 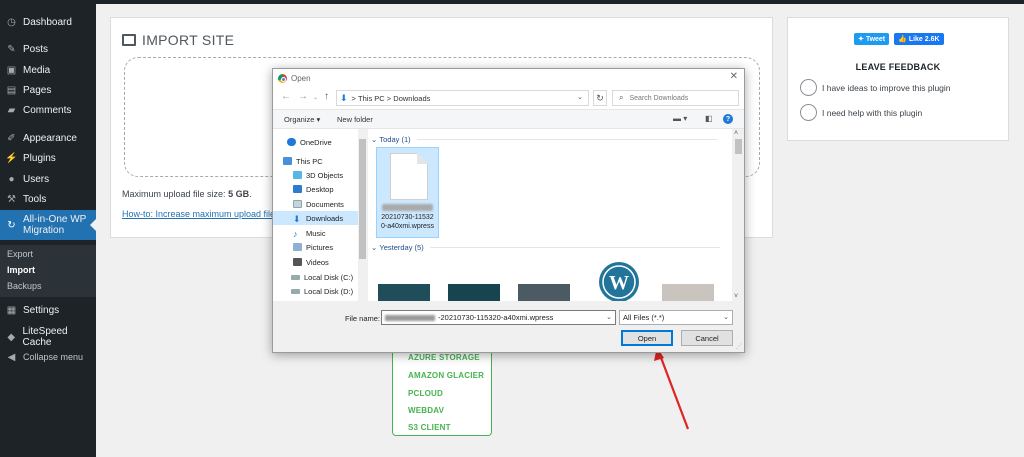 What do you see at coordinates (313, 247) in the screenshot?
I see `nav-pictures: Pictures` at bounding box center [313, 247].